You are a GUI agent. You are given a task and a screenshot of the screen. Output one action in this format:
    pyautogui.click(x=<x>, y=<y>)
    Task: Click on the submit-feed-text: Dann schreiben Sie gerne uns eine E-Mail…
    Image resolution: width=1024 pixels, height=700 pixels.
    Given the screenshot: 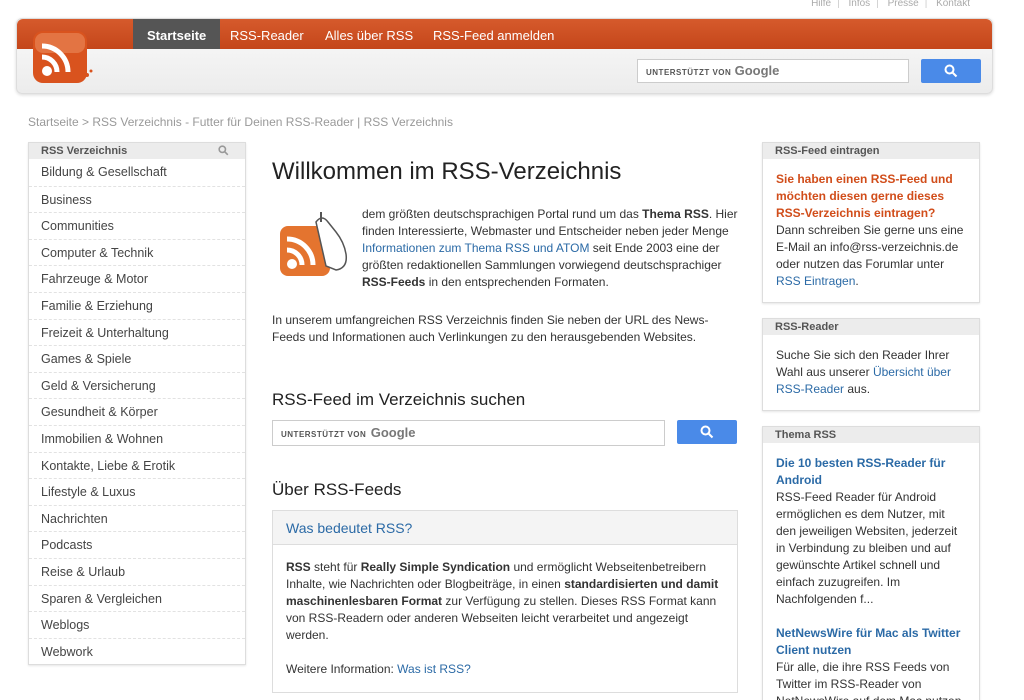 What is the action you would take?
    pyautogui.click(x=870, y=247)
    